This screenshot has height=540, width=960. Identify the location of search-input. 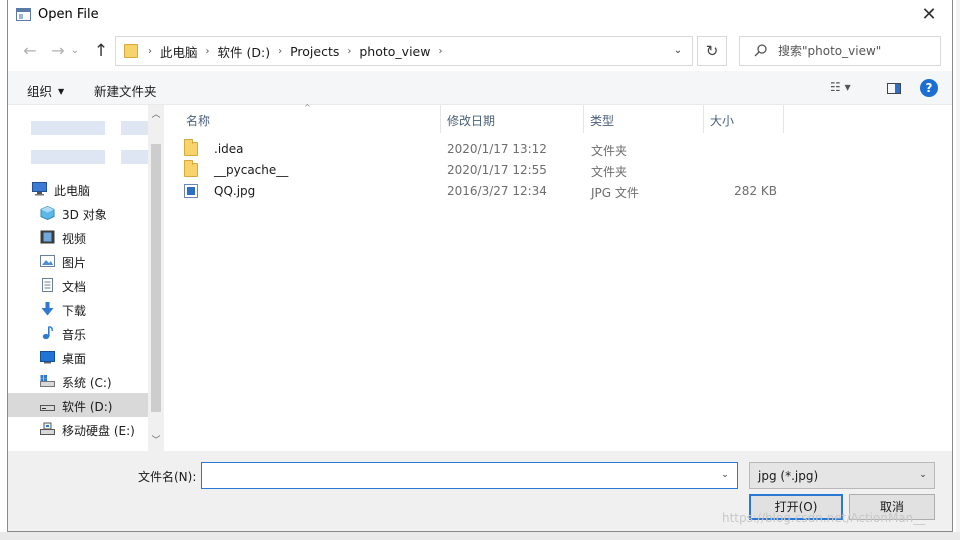
(857, 51).